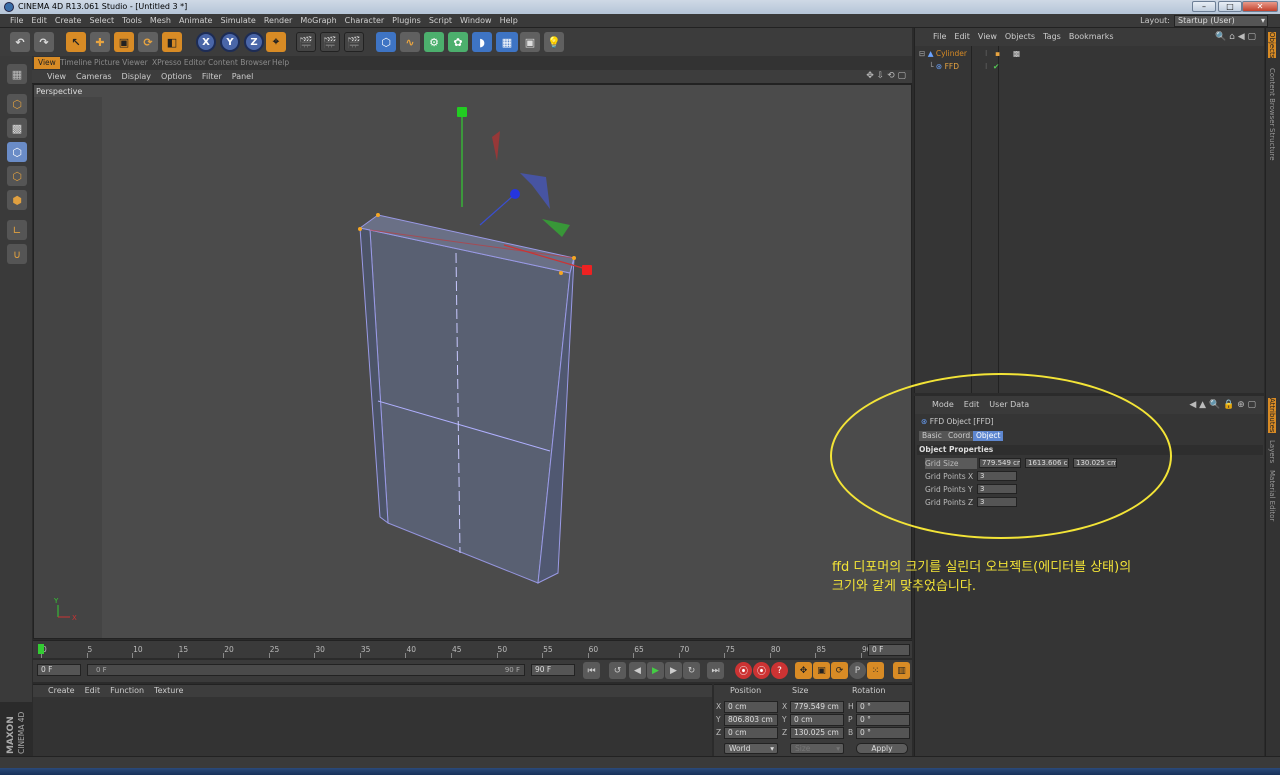 The width and height of the screenshot is (1280, 775). I want to click on material-menu-function: Function, so click(127, 691).